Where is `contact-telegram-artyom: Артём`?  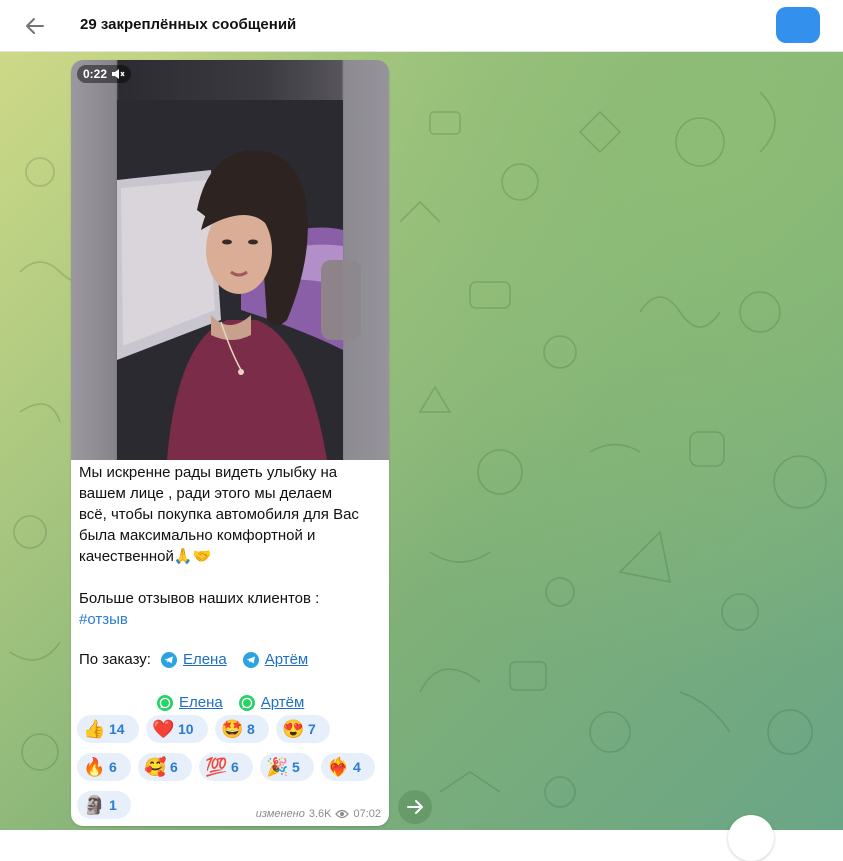 contact-telegram-artyom: Артём is located at coordinates (275, 659).